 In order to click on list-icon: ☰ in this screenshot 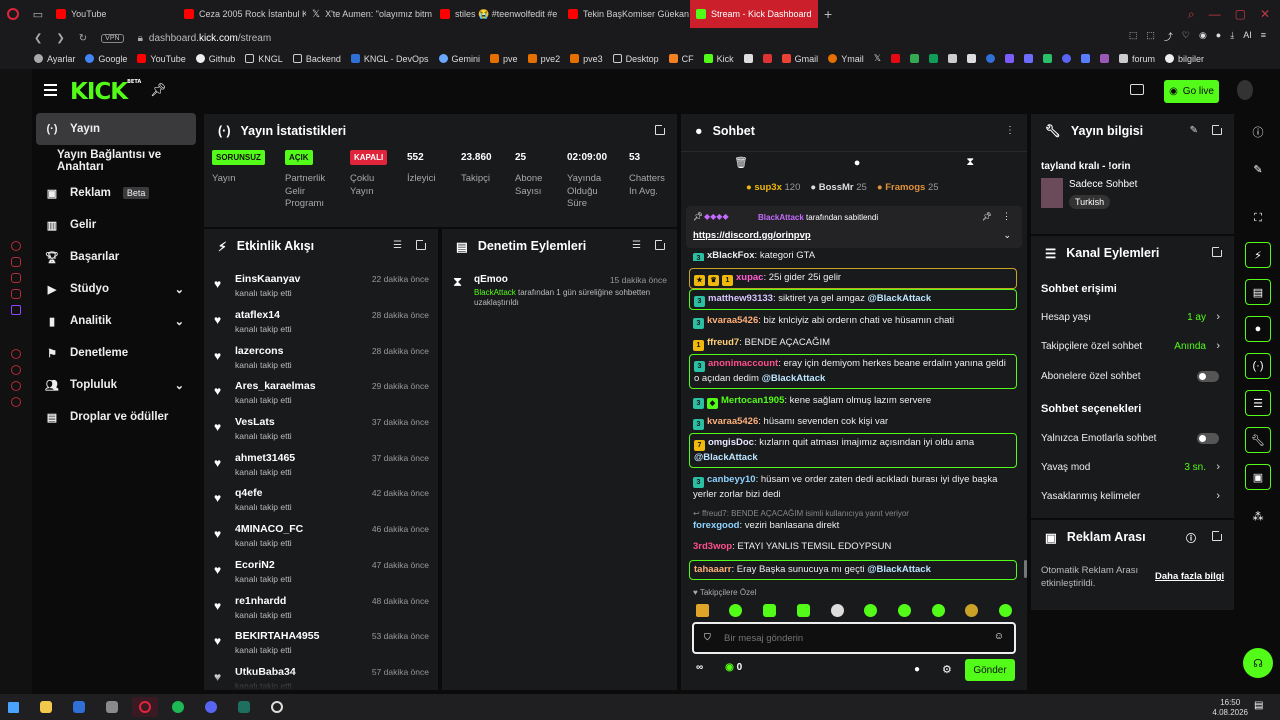, I will do `click(1258, 403)`.